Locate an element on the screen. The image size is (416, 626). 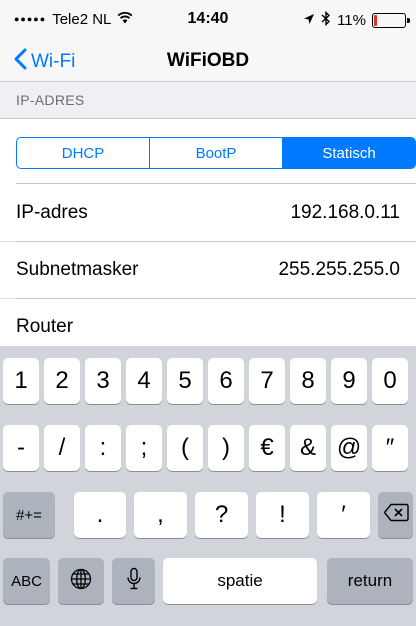
row-label: Subnetmasker is located at coordinates (77, 269).